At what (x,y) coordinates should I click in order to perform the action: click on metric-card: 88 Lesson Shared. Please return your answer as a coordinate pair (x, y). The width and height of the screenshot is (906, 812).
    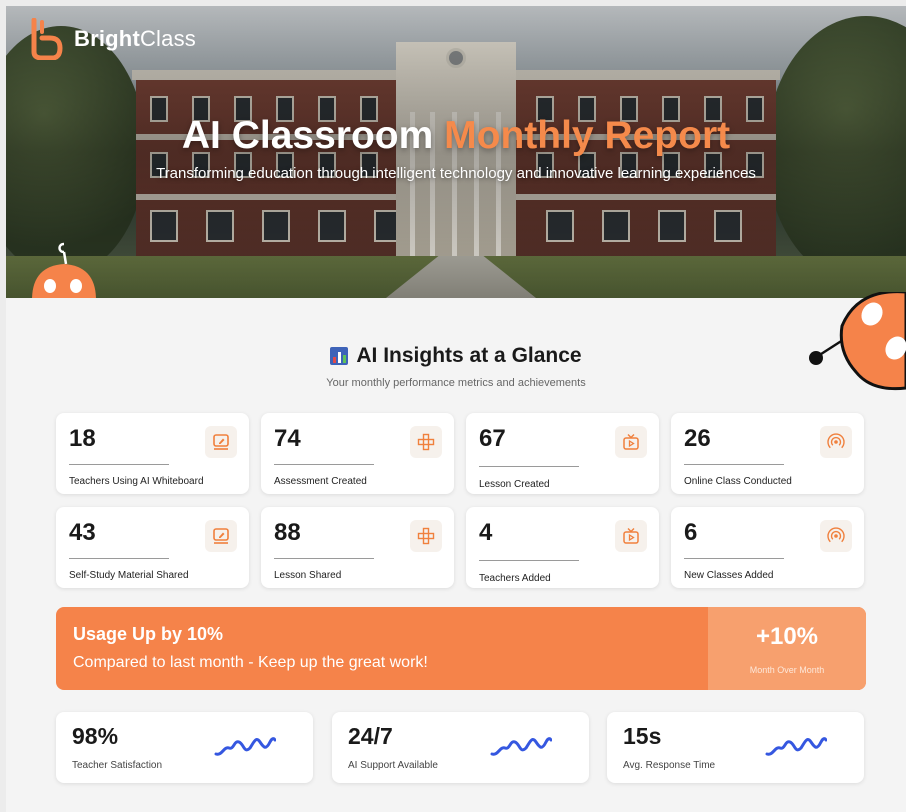
    Looking at the image, I should click on (357, 547).